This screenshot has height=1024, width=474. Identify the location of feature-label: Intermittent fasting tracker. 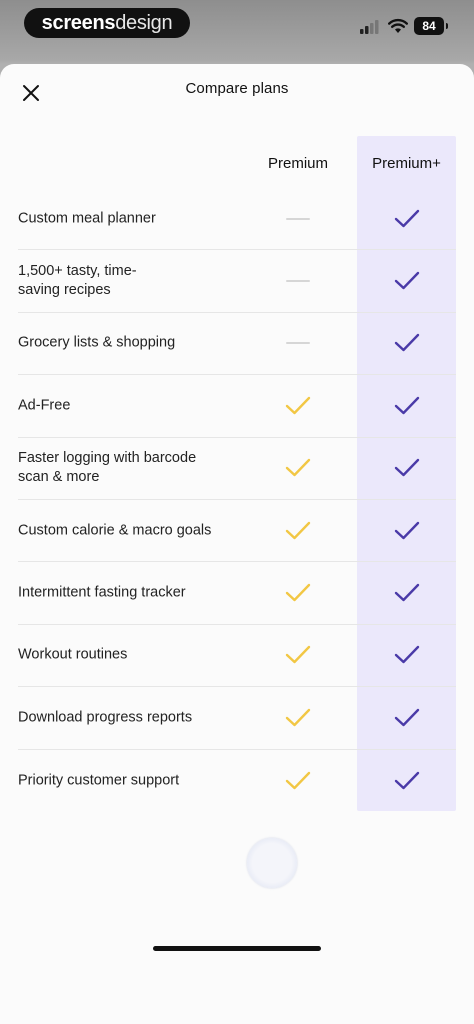
(102, 592).